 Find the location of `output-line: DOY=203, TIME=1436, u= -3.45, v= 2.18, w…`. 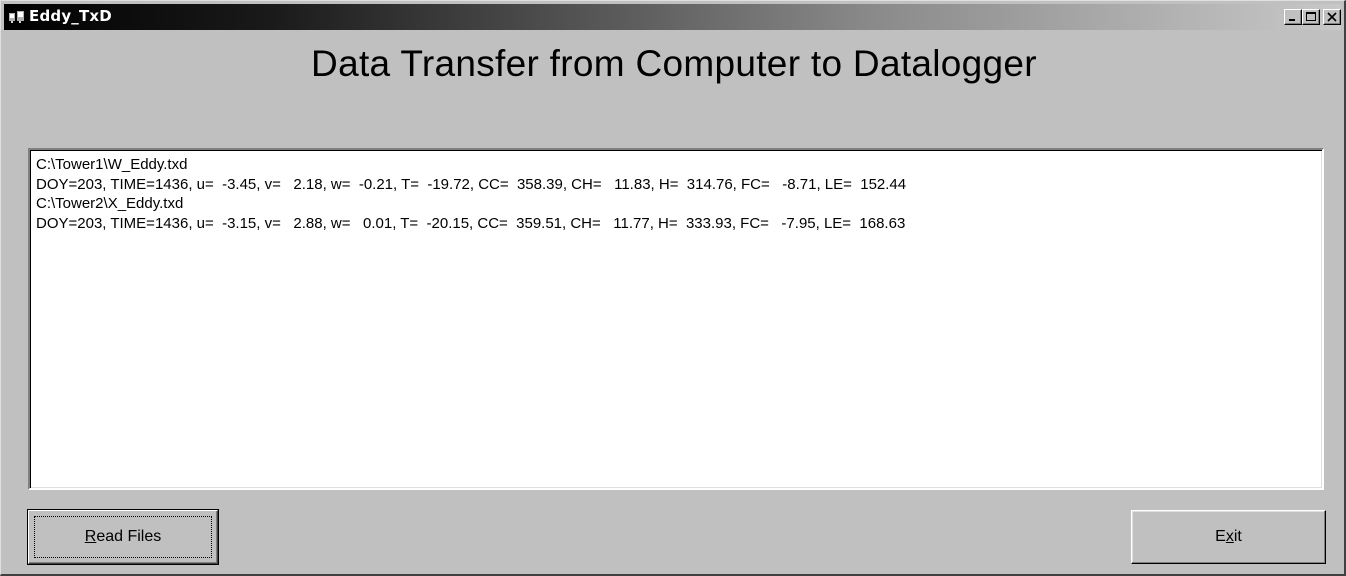

output-line: DOY=203, TIME=1436, u= -3.45, v= 2.18, w… is located at coordinates (471, 184).